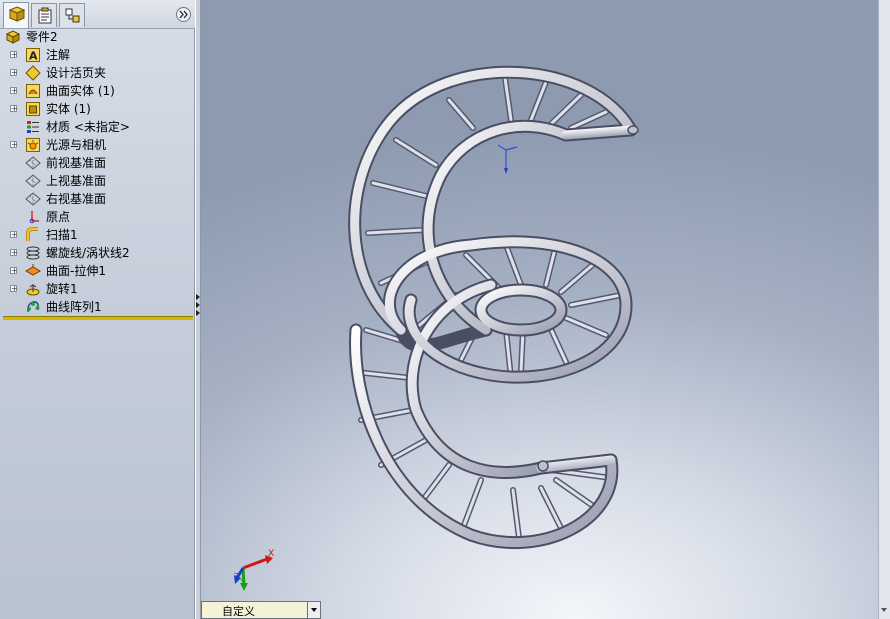 The width and height of the screenshot is (890, 619). I want to click on tree-item-label: 实体 (1), so click(68, 109).